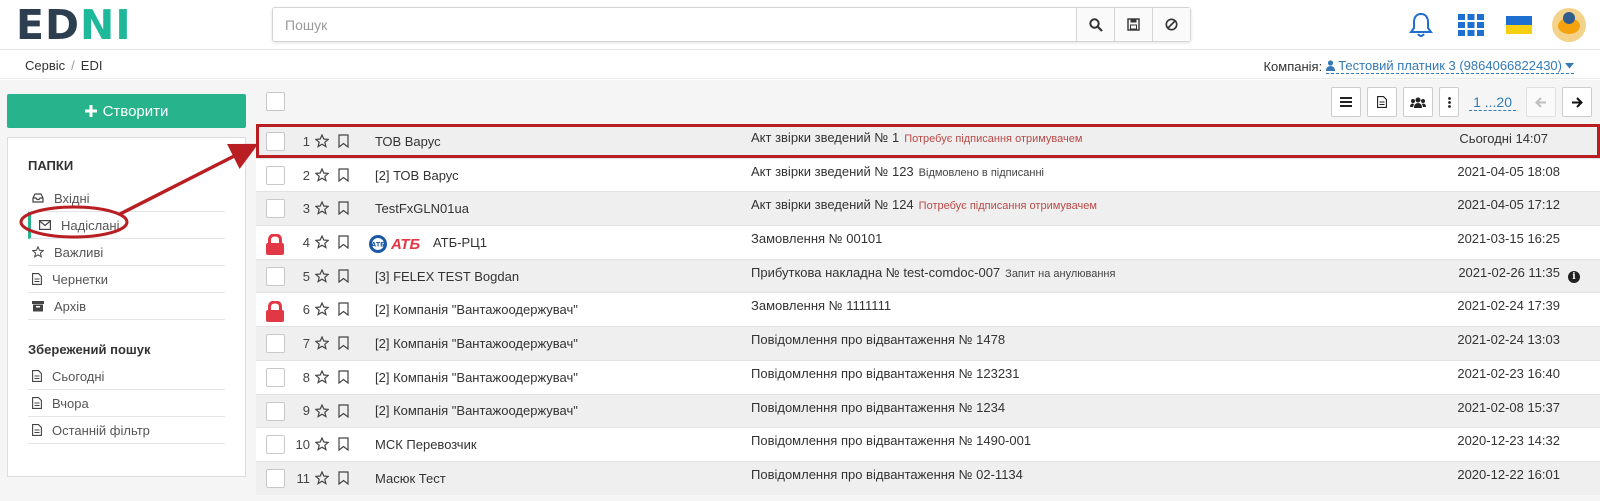  What do you see at coordinates (1541, 102) in the screenshot?
I see `prev-page-button` at bounding box center [1541, 102].